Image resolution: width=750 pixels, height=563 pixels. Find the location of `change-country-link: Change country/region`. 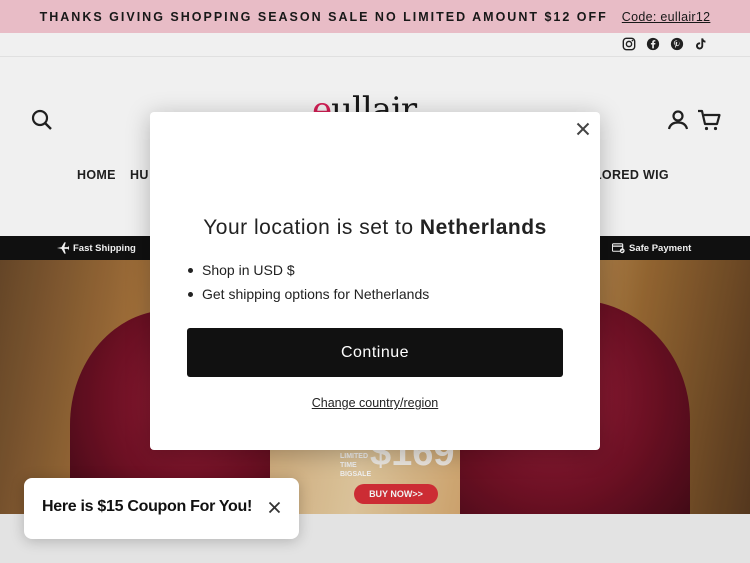

change-country-link: Change country/region is located at coordinates (375, 403).